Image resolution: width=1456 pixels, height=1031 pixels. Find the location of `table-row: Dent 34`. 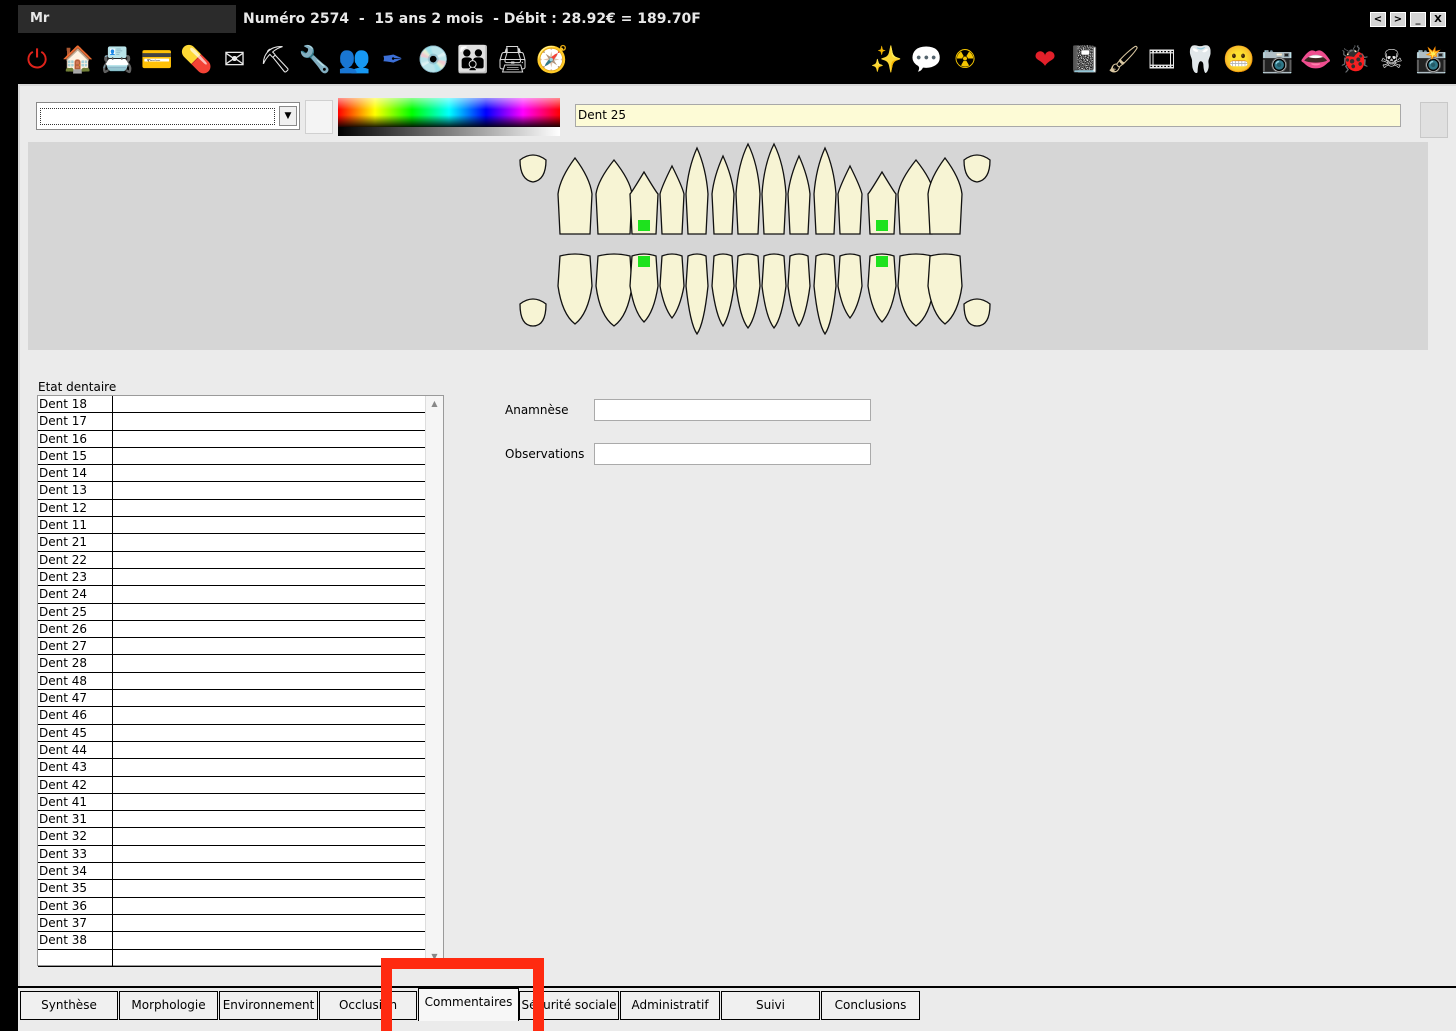

table-row: Dent 34 is located at coordinates (232, 872).